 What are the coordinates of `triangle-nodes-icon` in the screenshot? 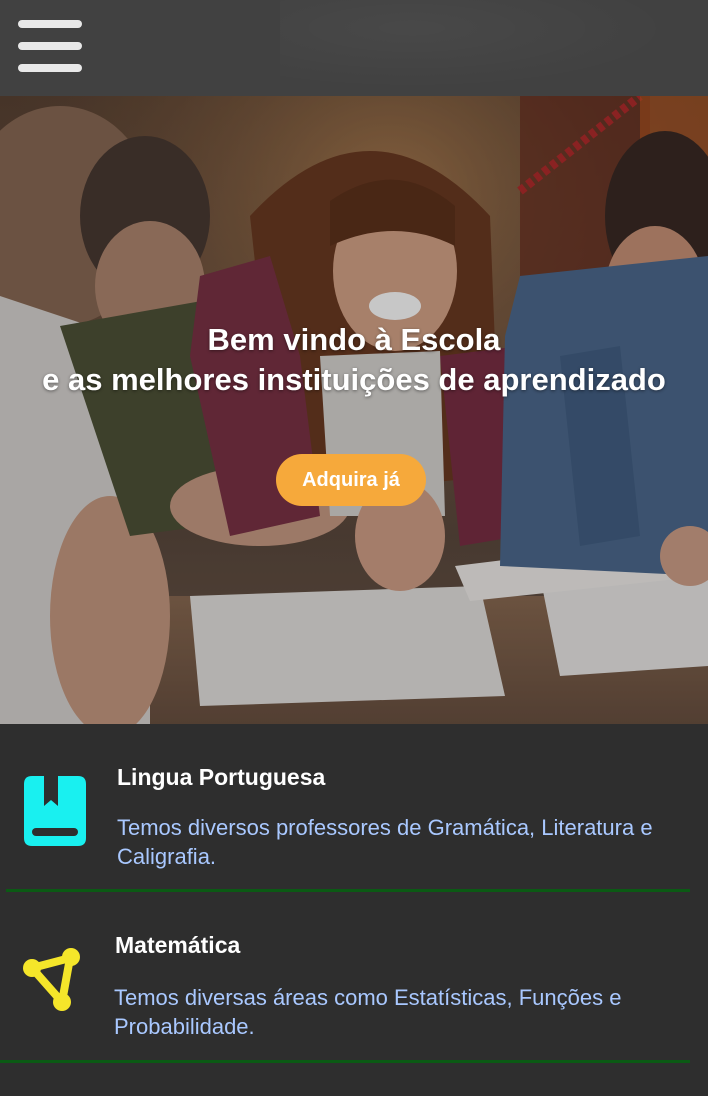 It's located at (51, 979).